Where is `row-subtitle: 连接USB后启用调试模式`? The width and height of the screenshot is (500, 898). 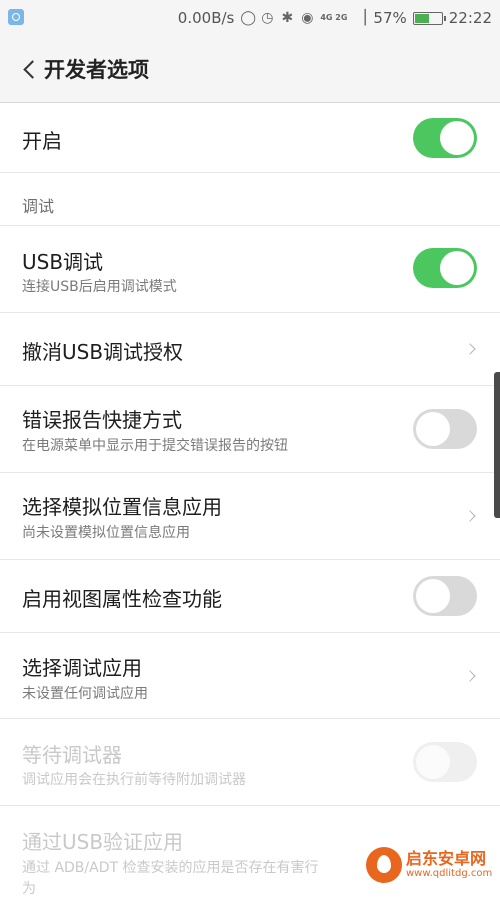 row-subtitle: 连接USB后启用调试模式 is located at coordinates (99, 287).